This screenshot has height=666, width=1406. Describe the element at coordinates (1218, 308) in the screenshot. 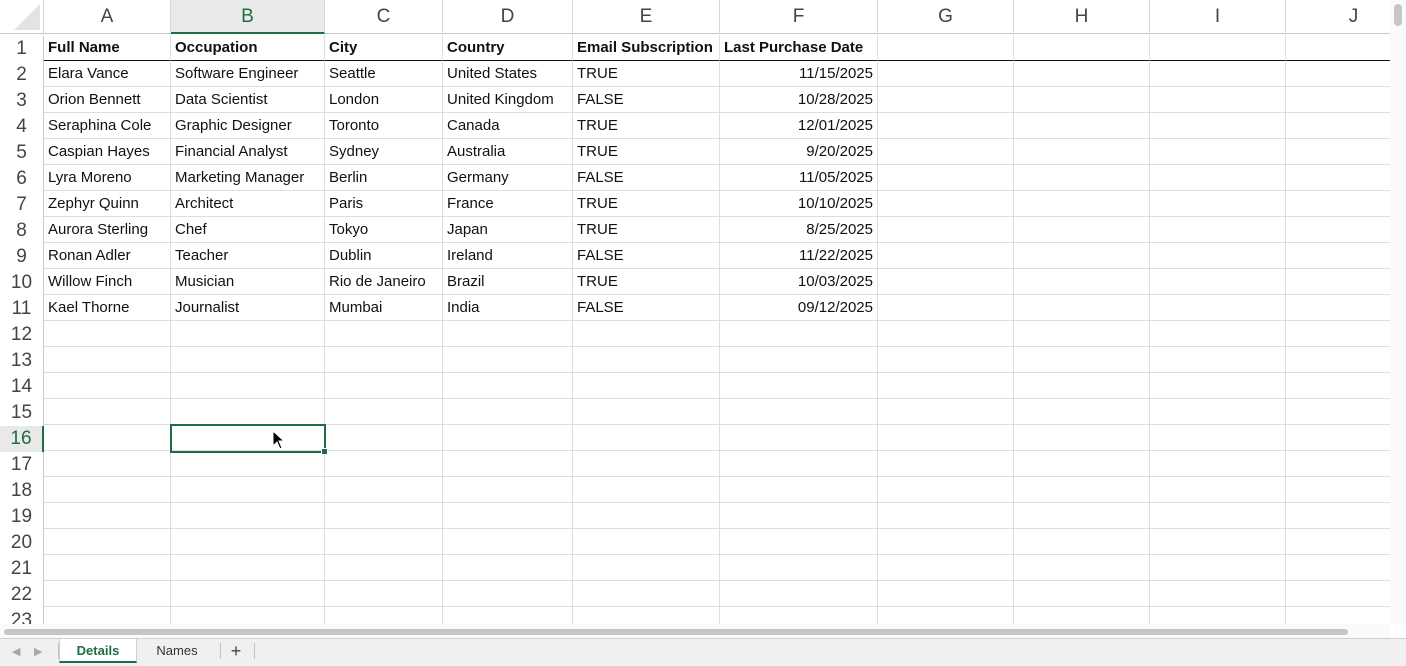

I see `cell-I11` at that location.